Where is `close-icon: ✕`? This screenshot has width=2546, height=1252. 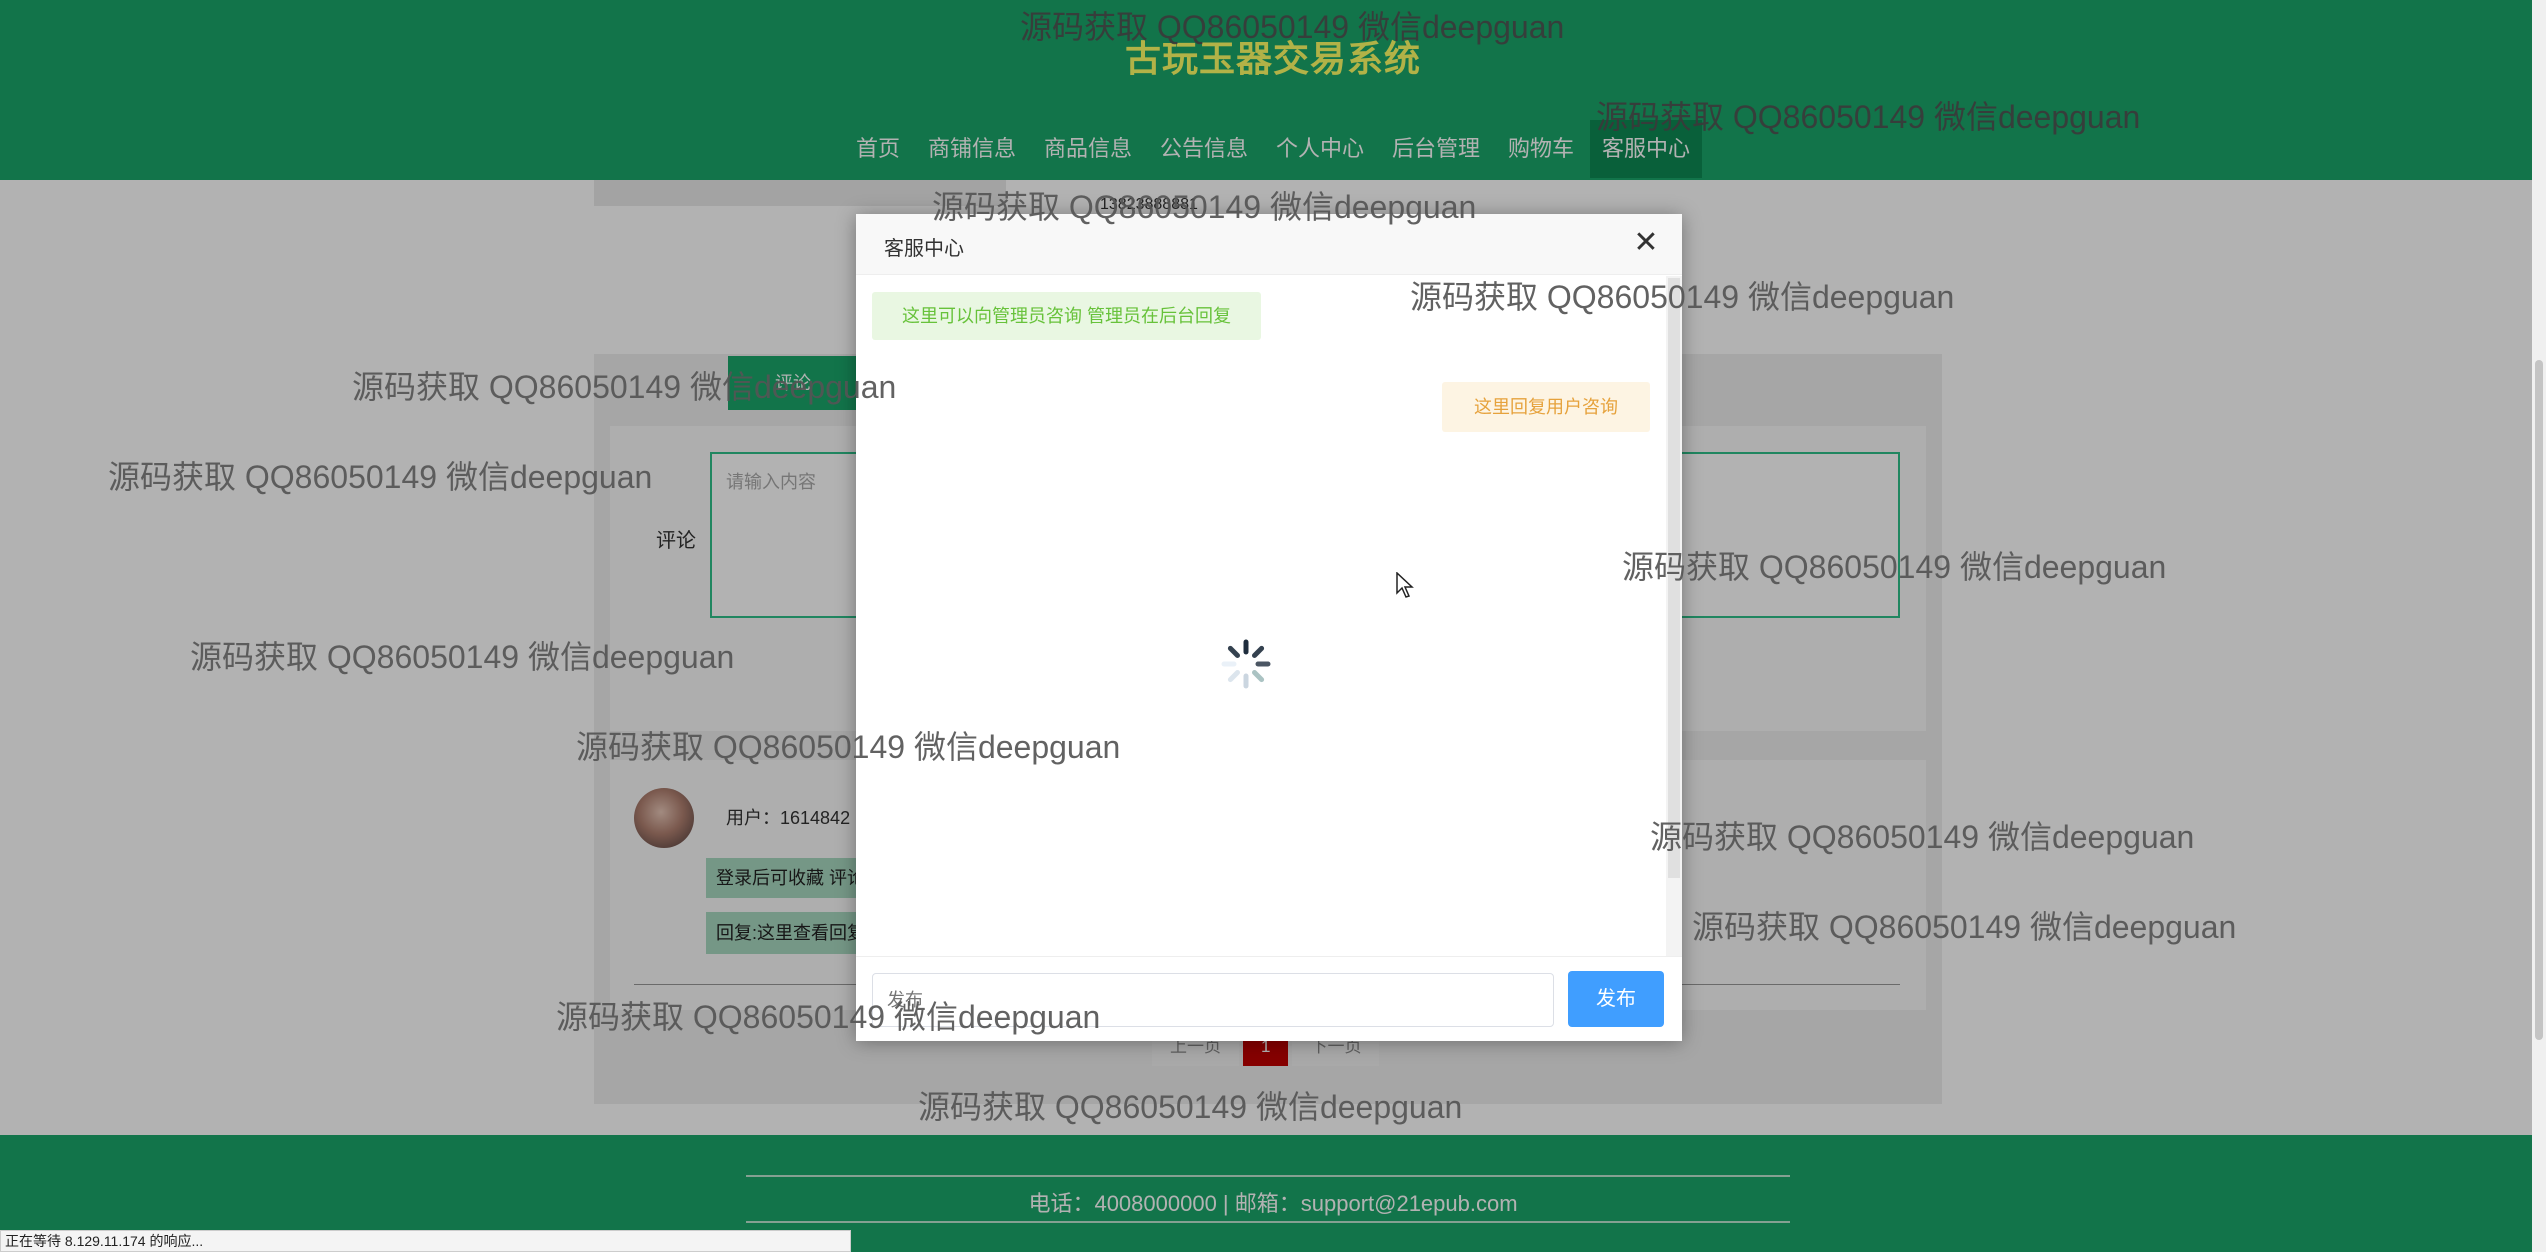 close-icon: ✕ is located at coordinates (1646, 244).